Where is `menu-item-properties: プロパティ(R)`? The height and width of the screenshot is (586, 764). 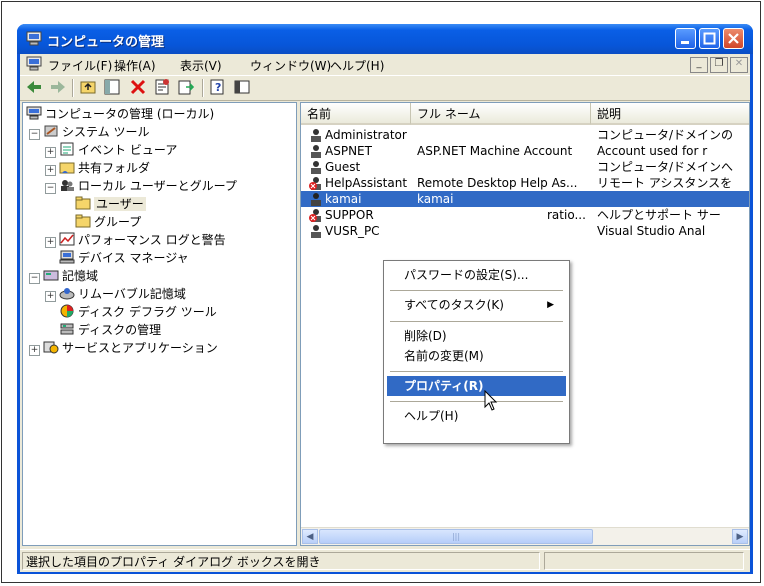
menu-item-properties: プロパティ(R) is located at coordinates (476, 386).